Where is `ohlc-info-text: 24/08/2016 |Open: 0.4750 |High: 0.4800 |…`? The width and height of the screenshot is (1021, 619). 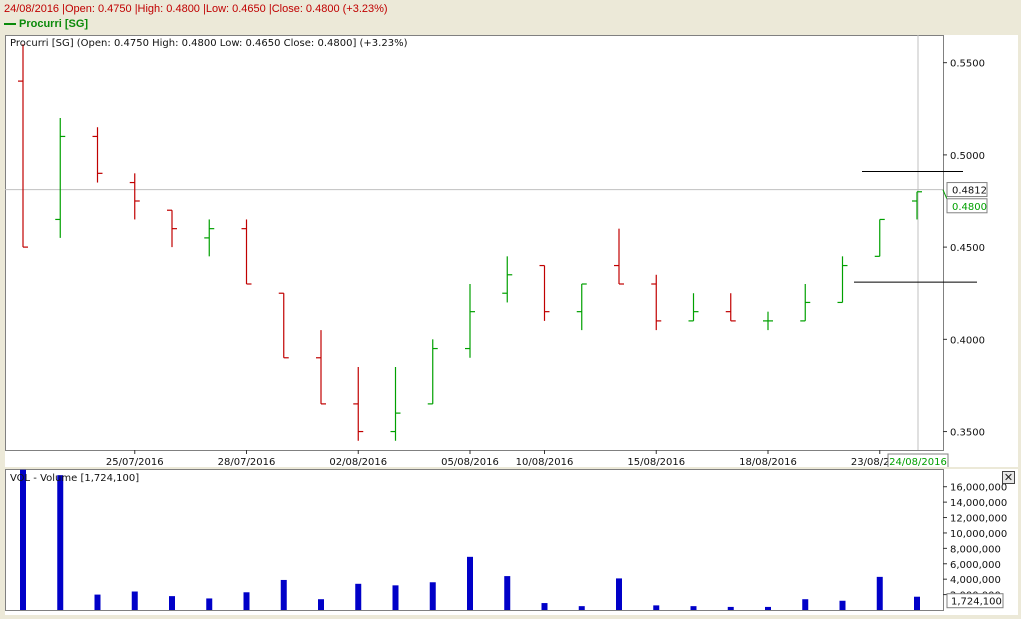
ohlc-info-text: 24/08/2016 |Open: 0.4750 |High: 0.4800 |… is located at coordinates (196, 9).